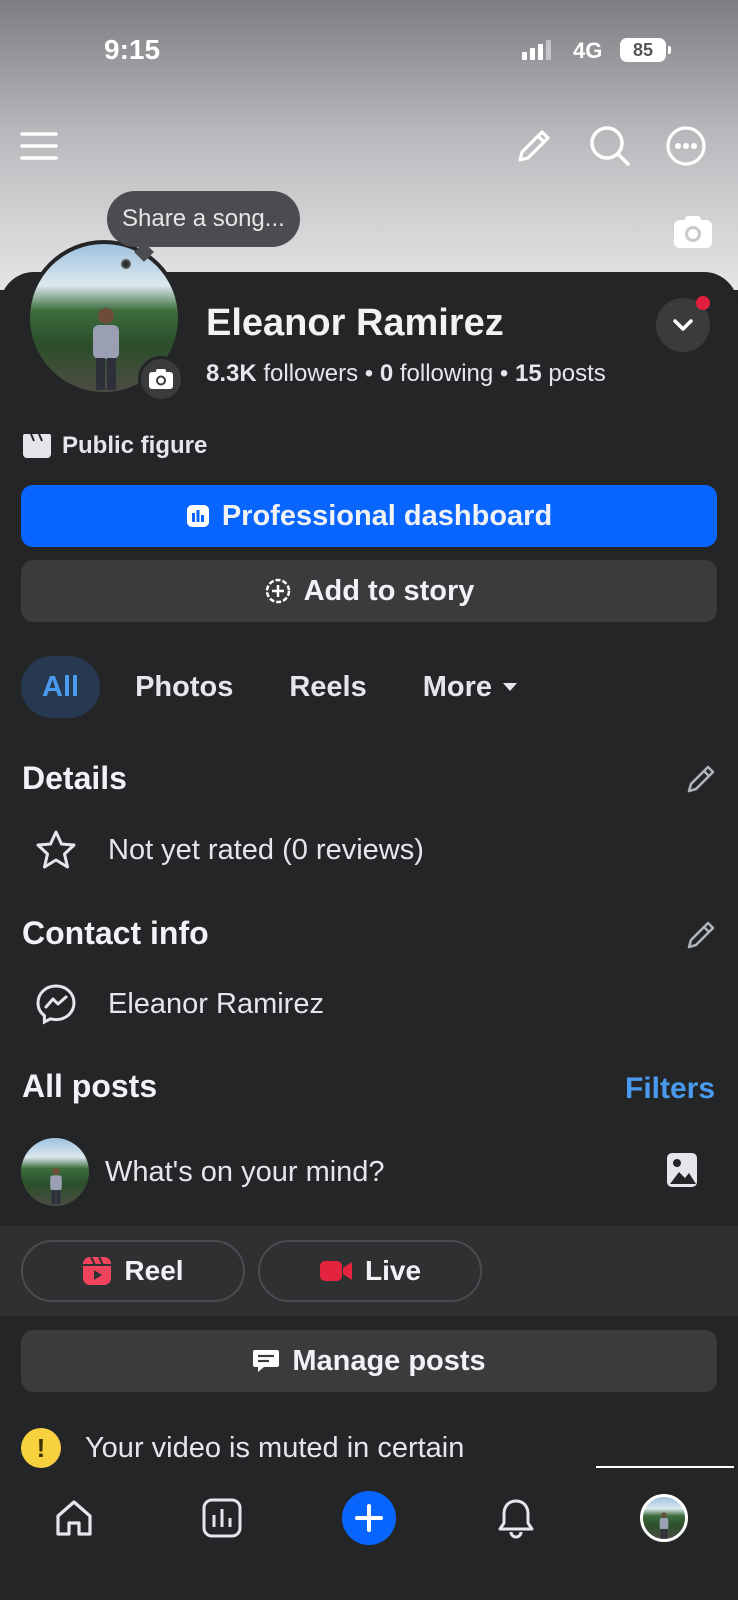  I want to click on home-icon, so click(74, 1518).